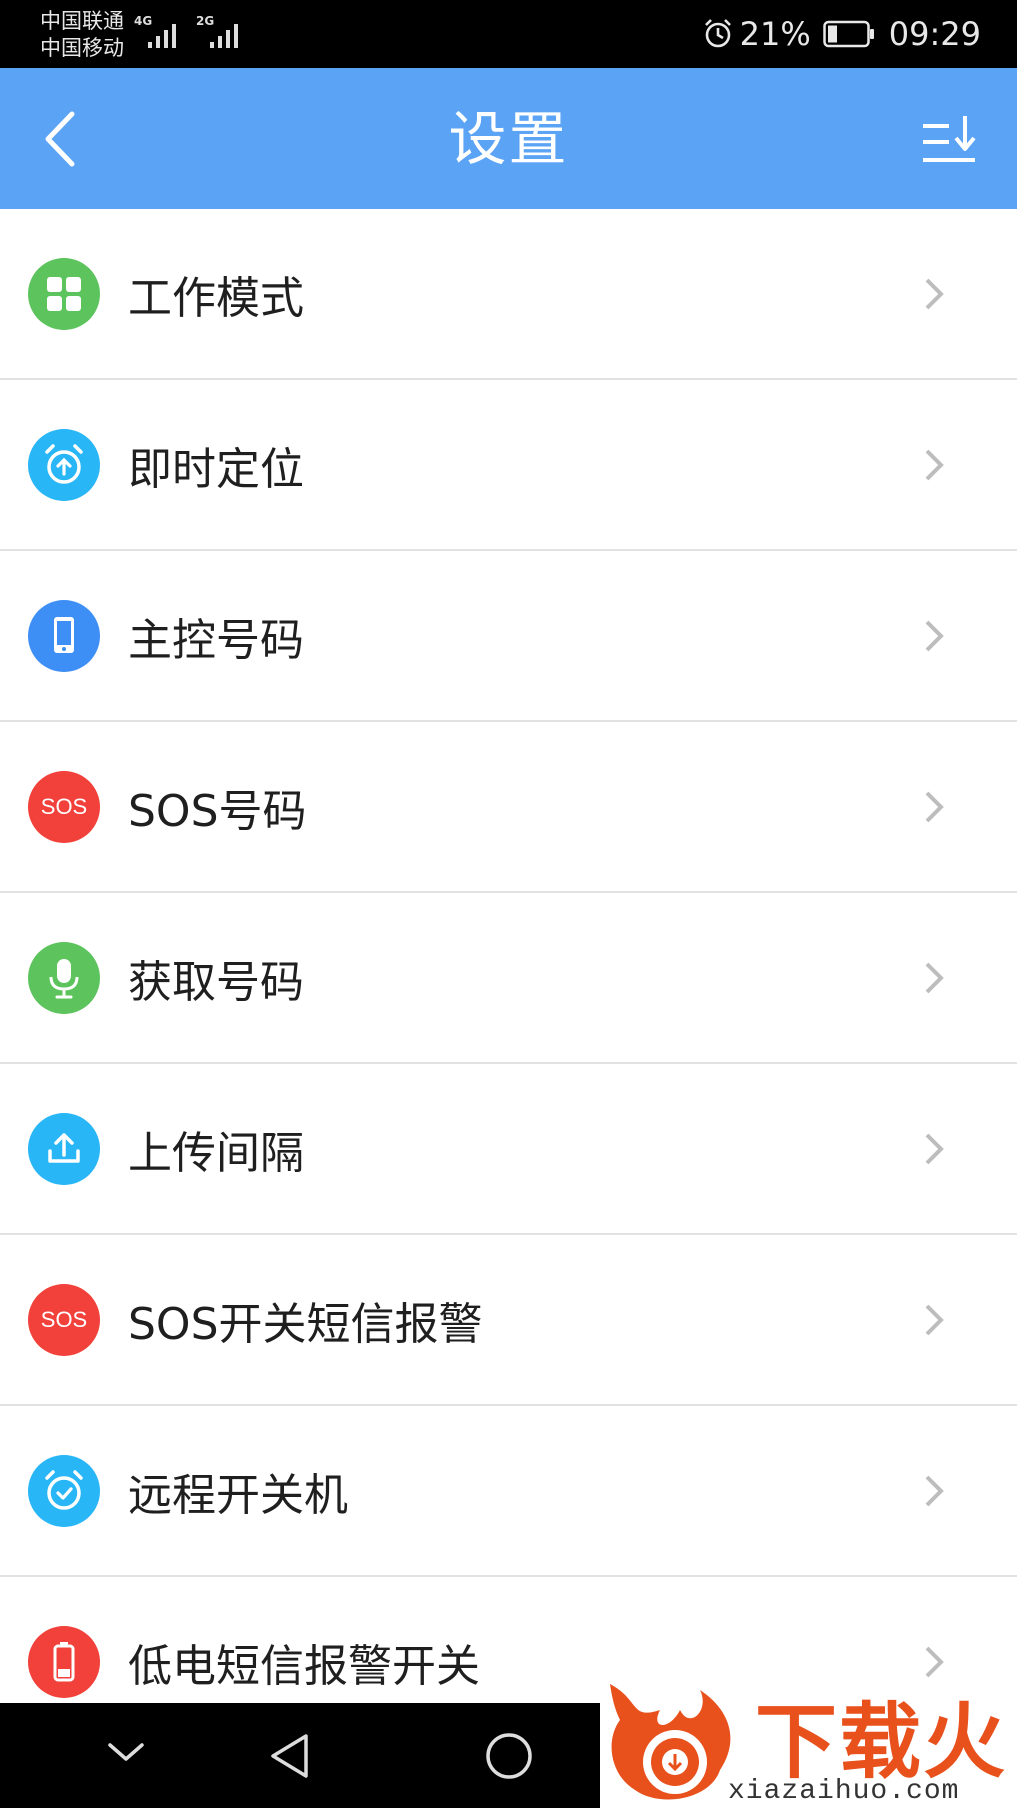  I want to click on setting-label: 获取号码, so click(216, 982).